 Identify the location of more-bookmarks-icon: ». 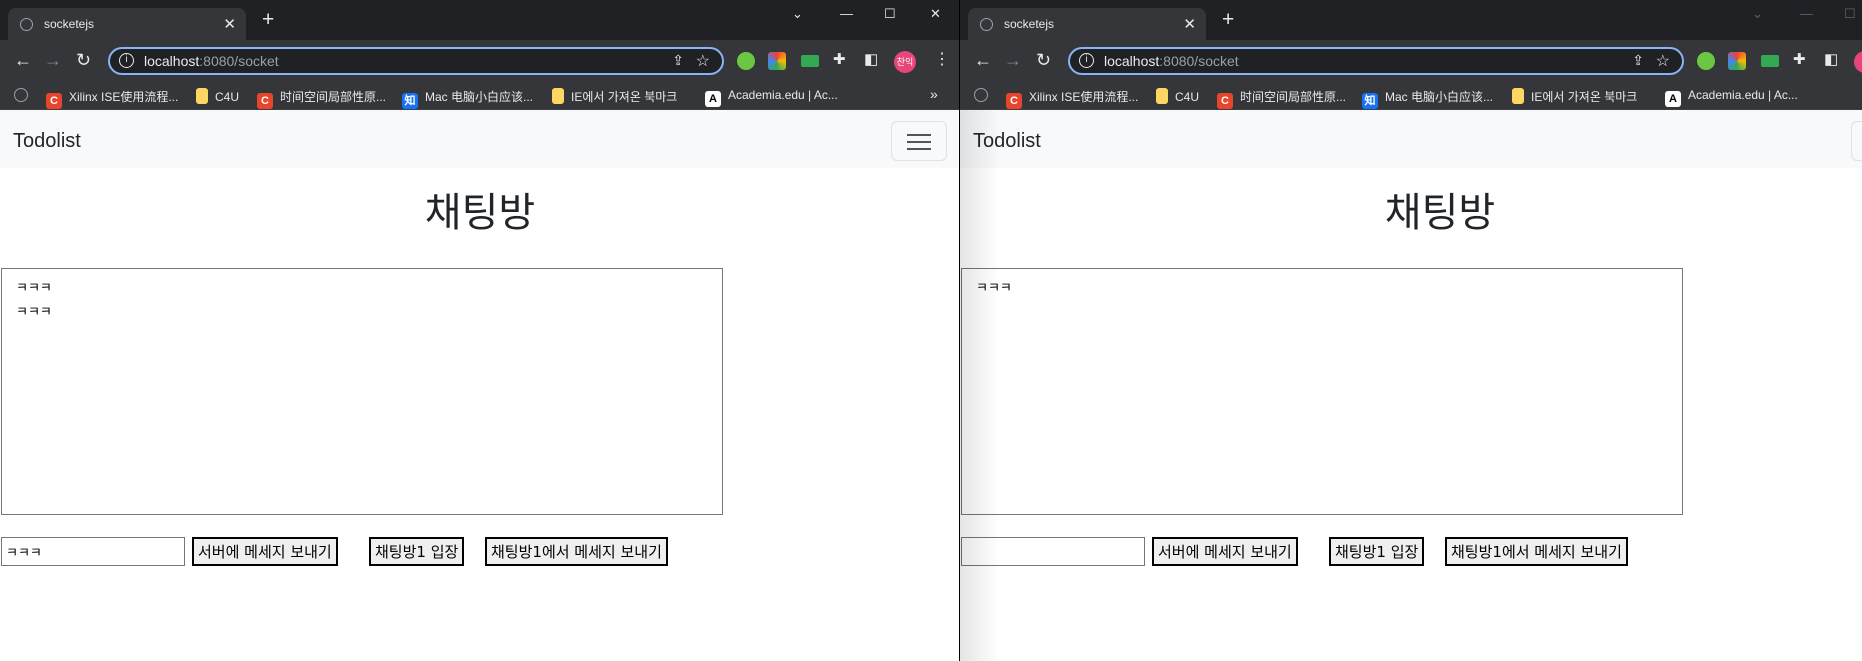
(934, 94).